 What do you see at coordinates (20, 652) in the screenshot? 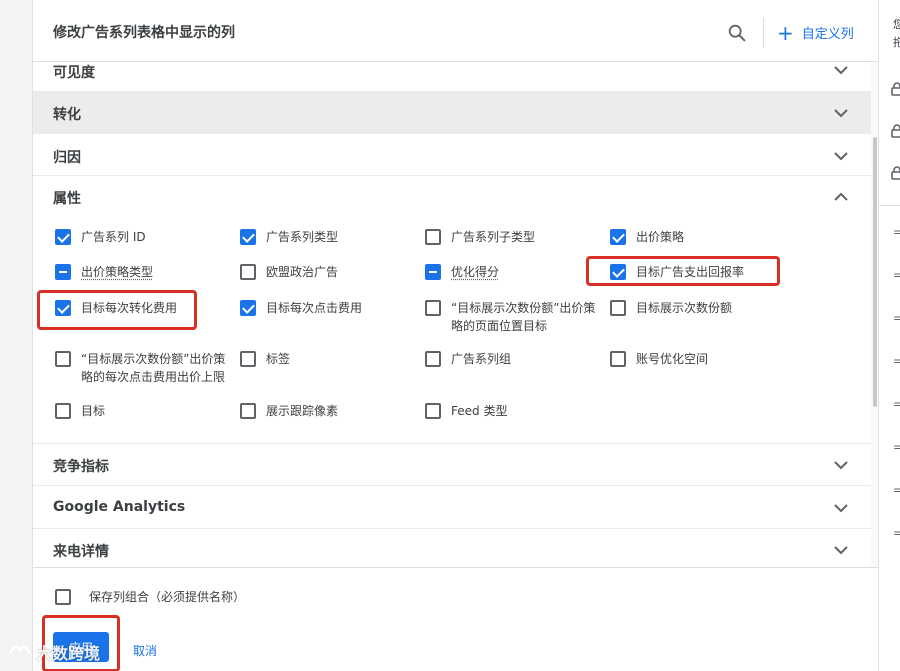
I see `watermark-logo-icon` at bounding box center [20, 652].